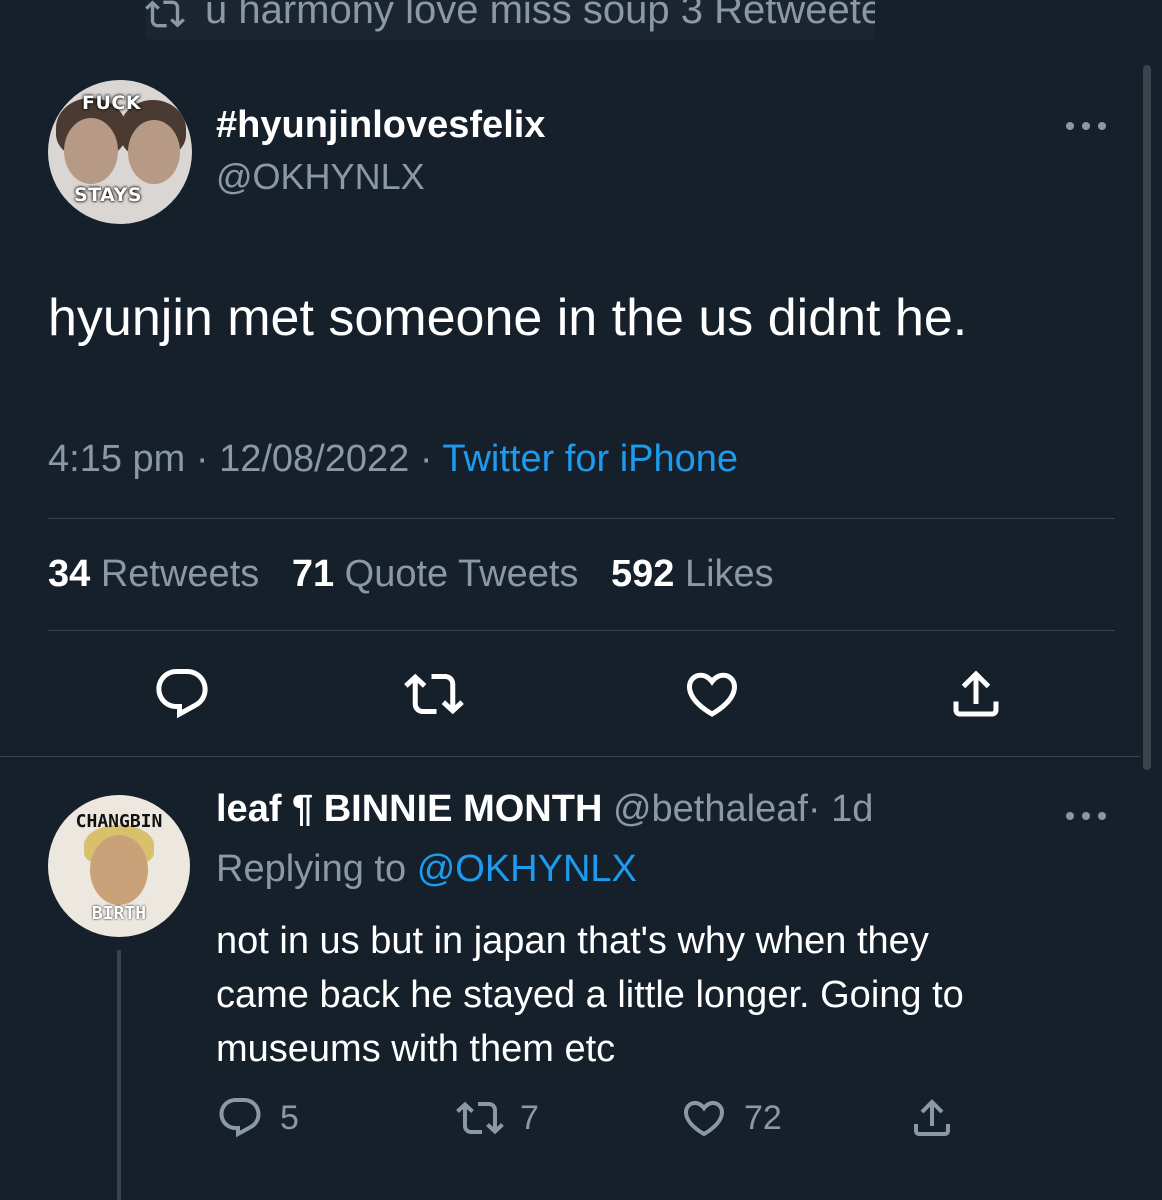 Image resolution: width=1162 pixels, height=1200 pixels. Describe the element at coordinates (108, 195) in the screenshot. I see `avatar-label-bottom: STAYS` at that location.